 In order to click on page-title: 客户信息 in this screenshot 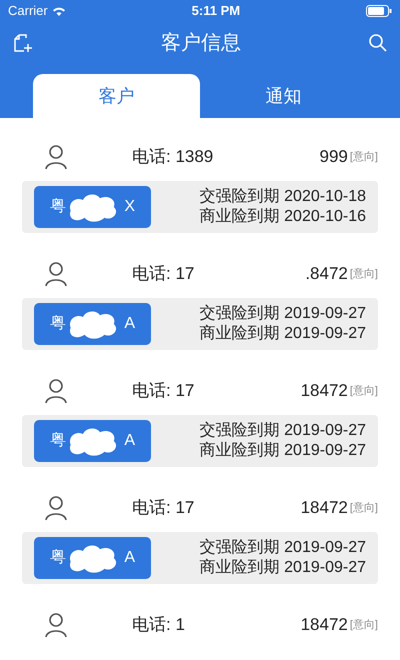, I will do `click(201, 43)`.